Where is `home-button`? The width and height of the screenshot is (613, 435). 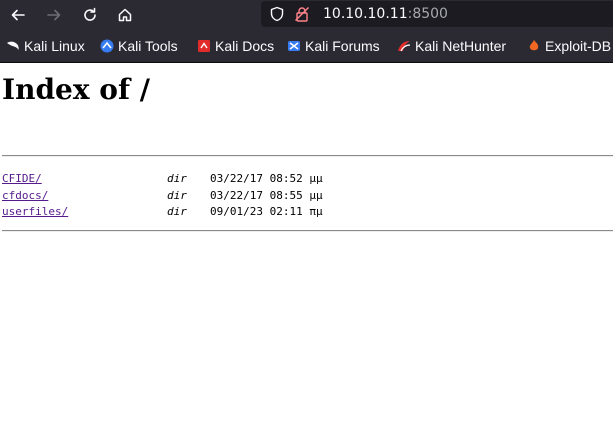 home-button is located at coordinates (125, 15).